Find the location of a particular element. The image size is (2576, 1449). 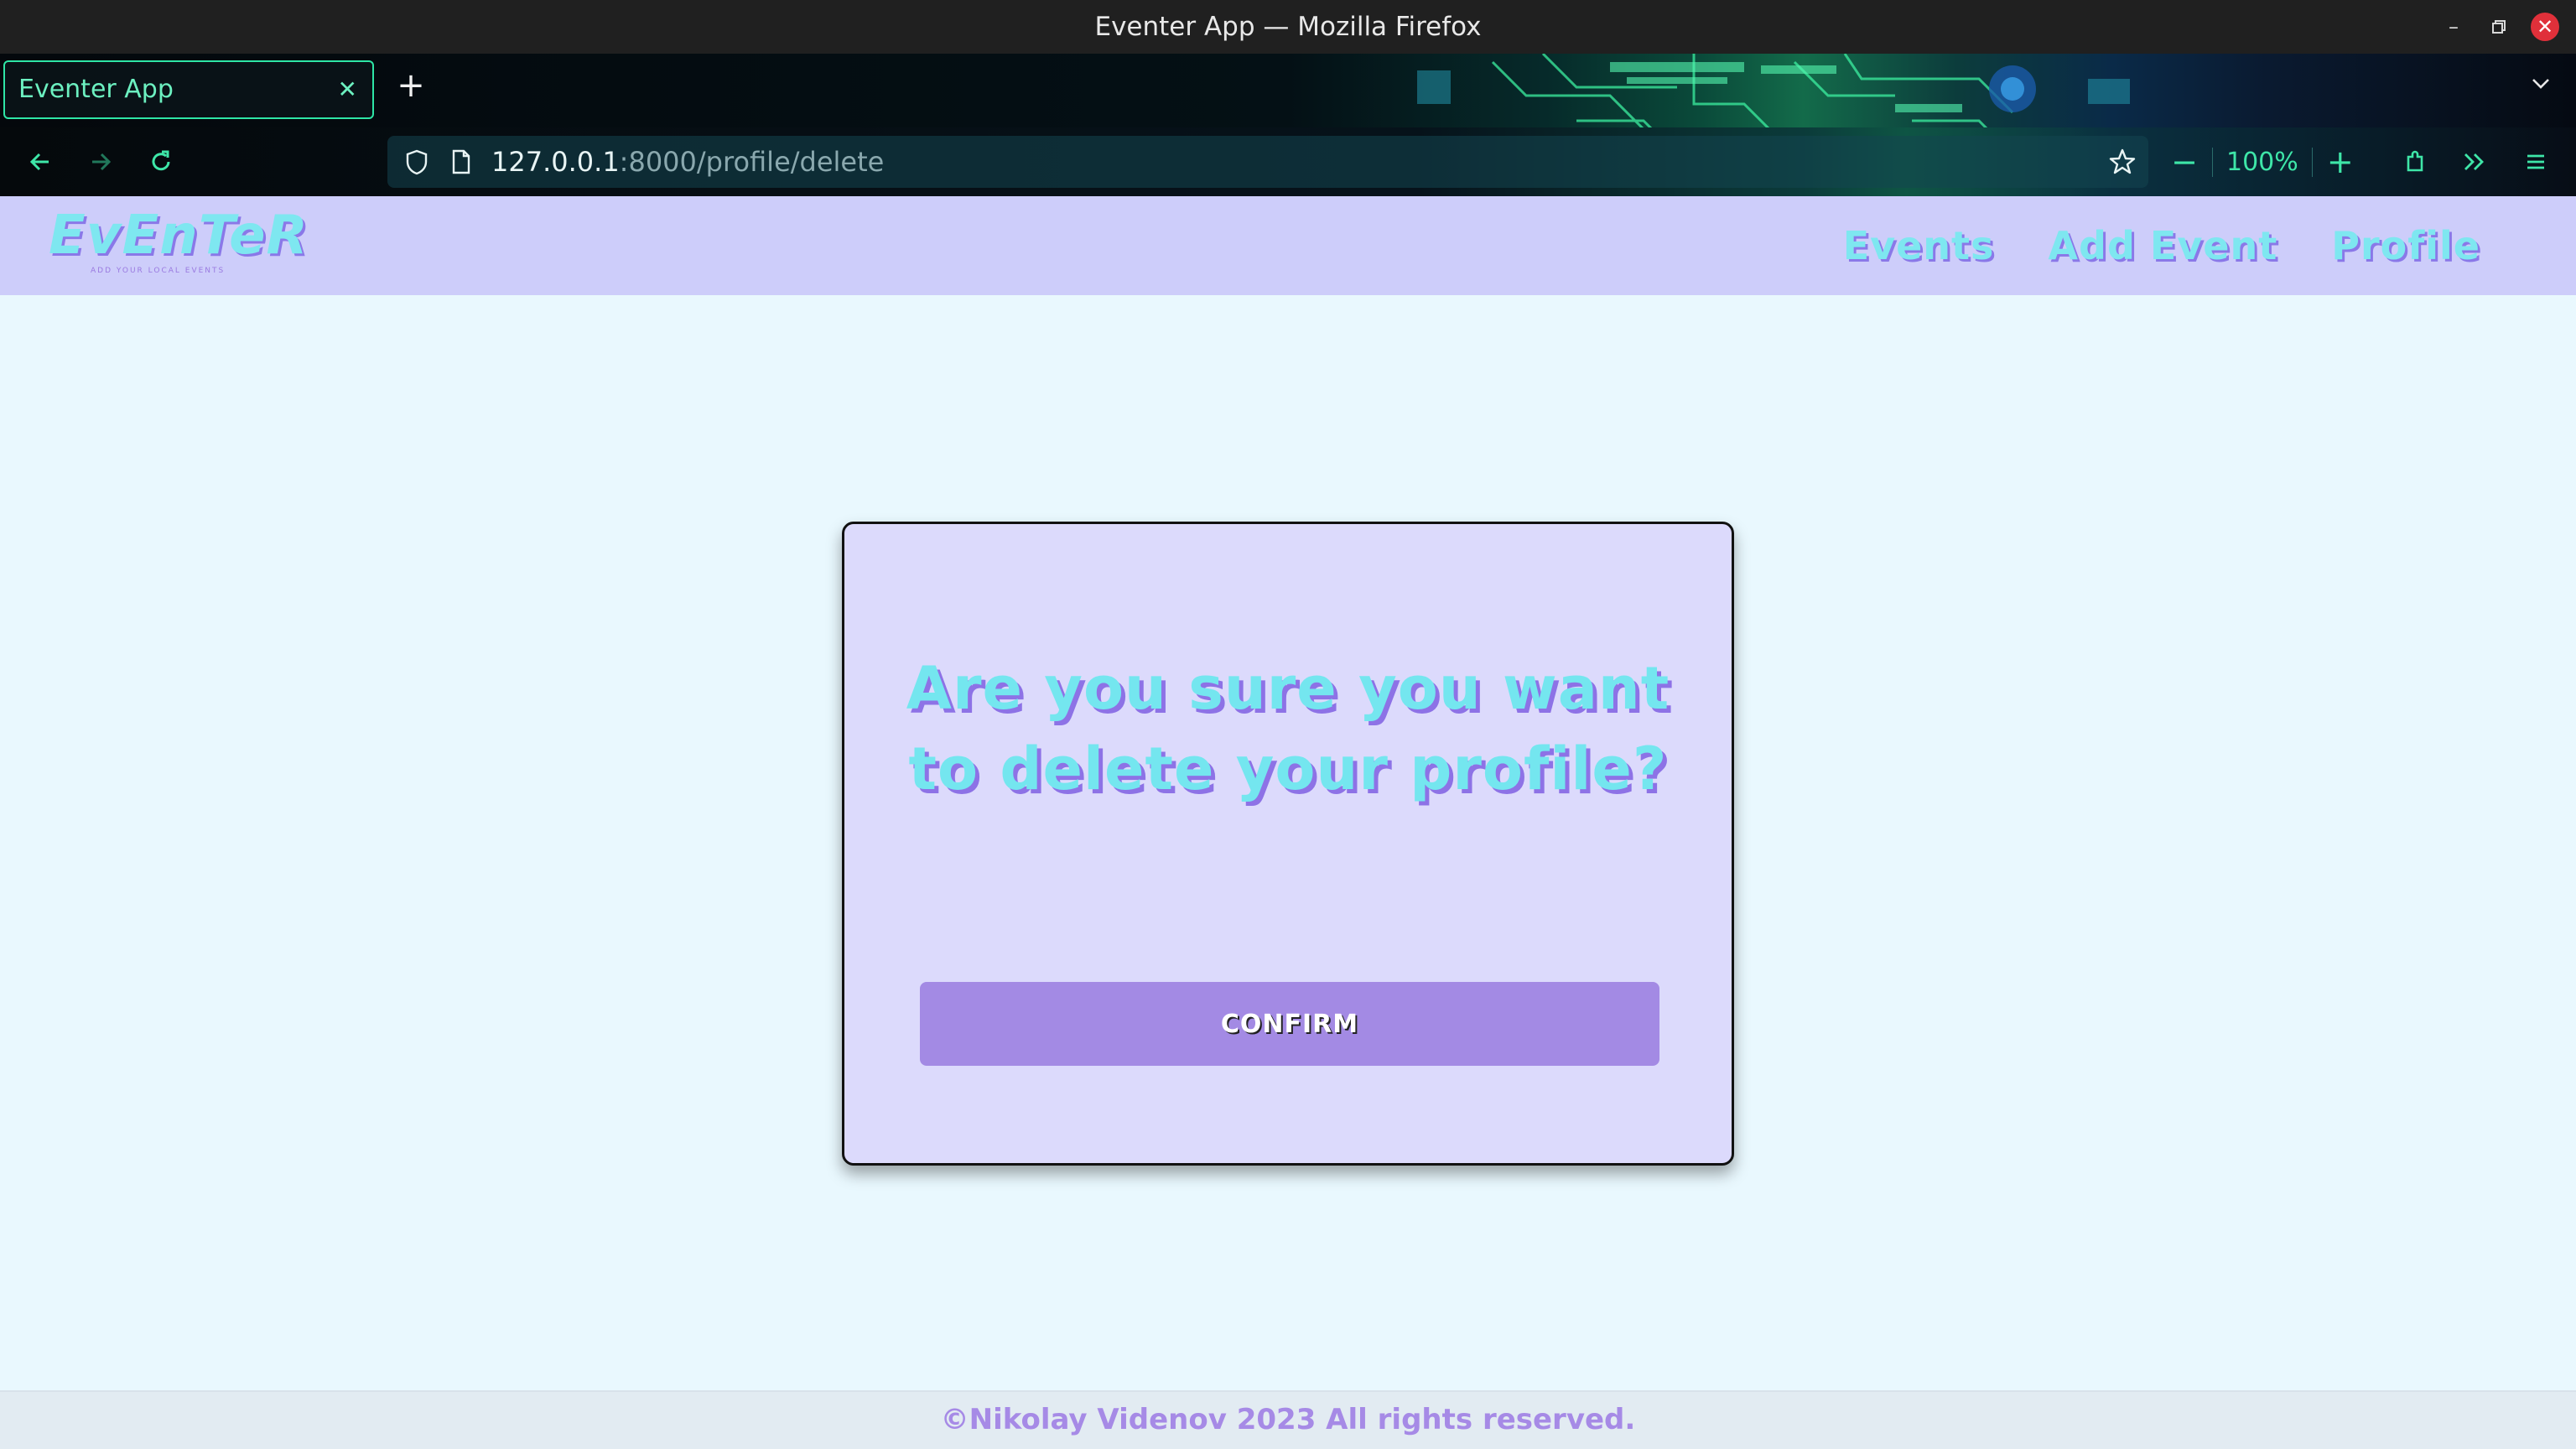

nav-link-add-event: Add Event is located at coordinates (2162, 245).